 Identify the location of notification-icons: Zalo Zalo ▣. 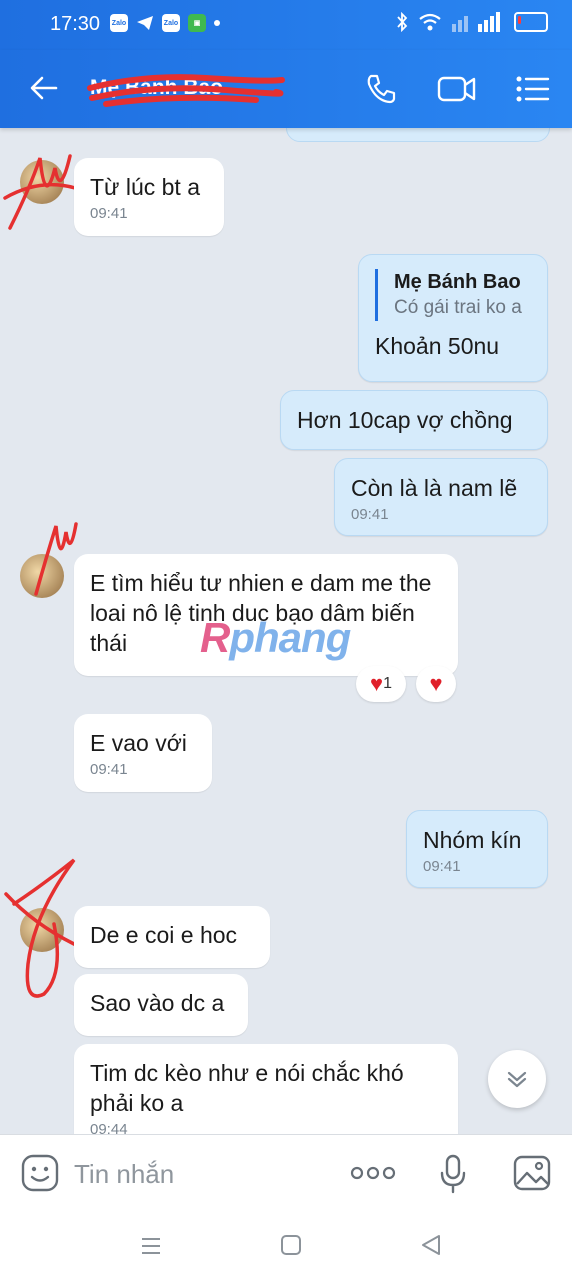
(165, 23).